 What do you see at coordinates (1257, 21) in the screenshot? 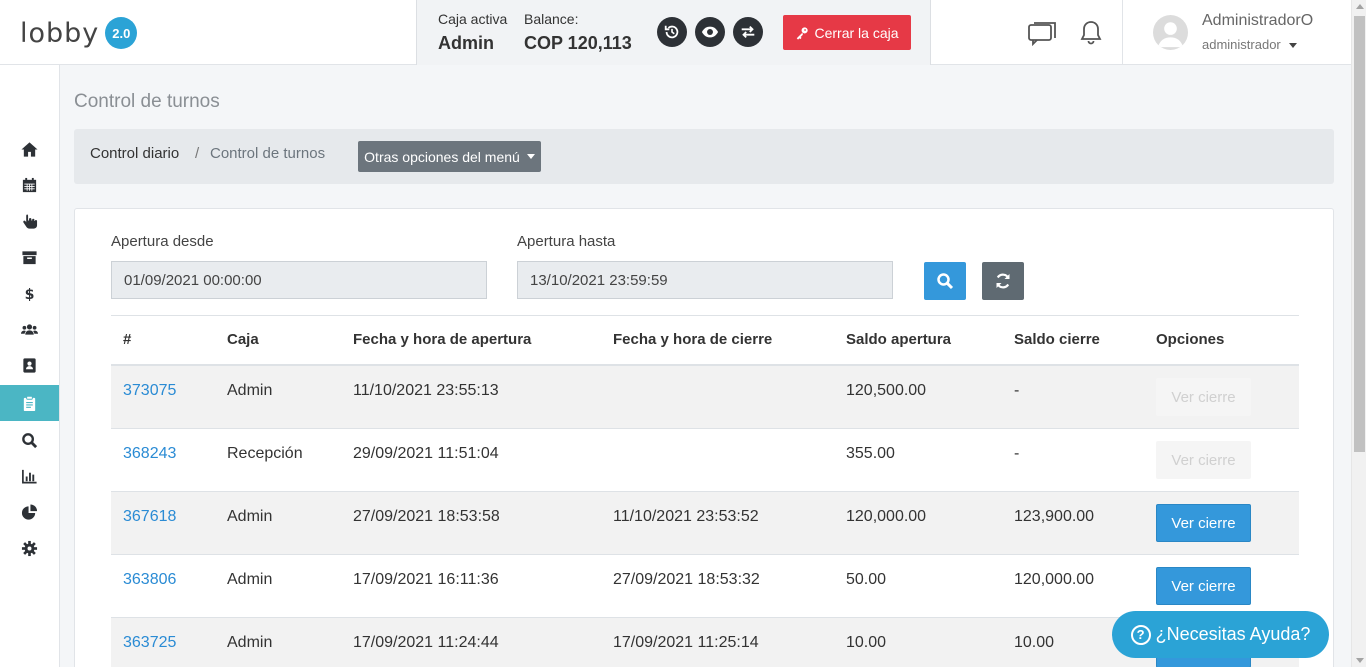
I see `user-name: AdministradorO` at bounding box center [1257, 21].